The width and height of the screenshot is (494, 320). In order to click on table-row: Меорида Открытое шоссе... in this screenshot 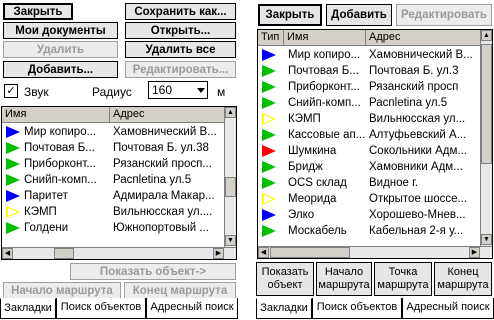, I will do `click(369, 199)`.